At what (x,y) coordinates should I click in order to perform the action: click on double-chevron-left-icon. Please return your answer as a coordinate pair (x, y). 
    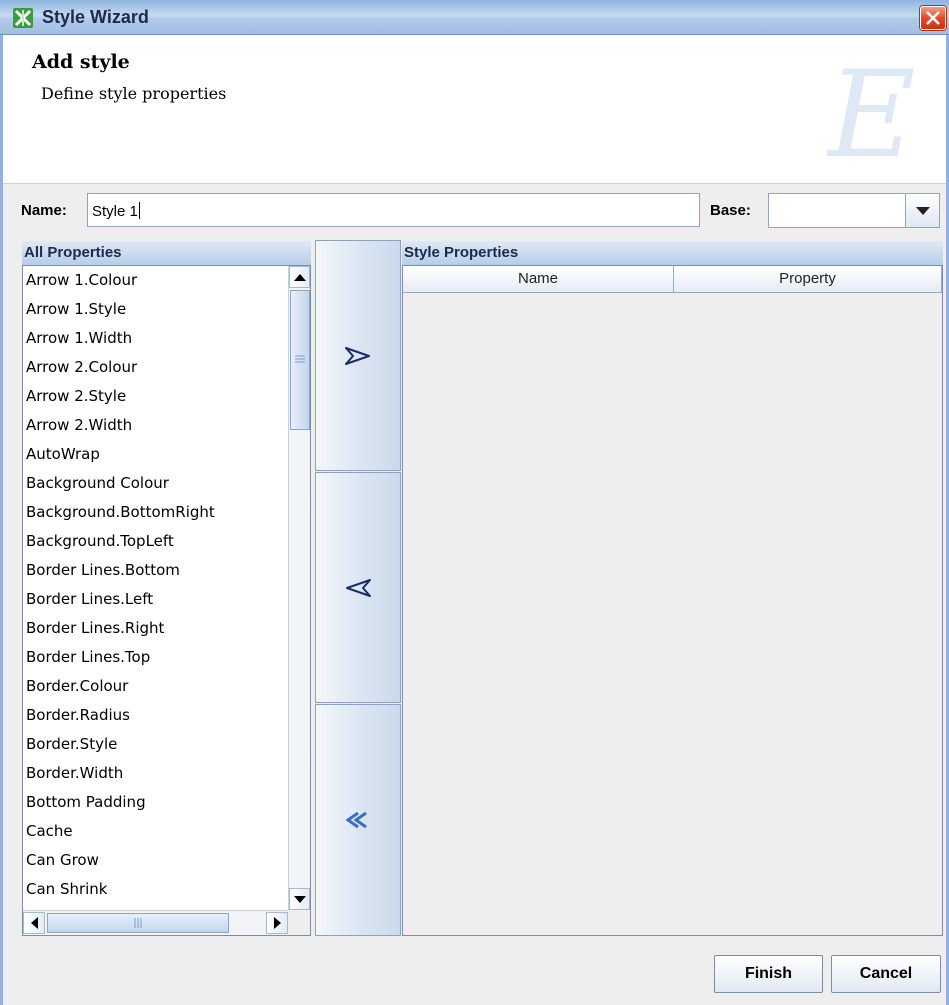
    Looking at the image, I should click on (356, 820).